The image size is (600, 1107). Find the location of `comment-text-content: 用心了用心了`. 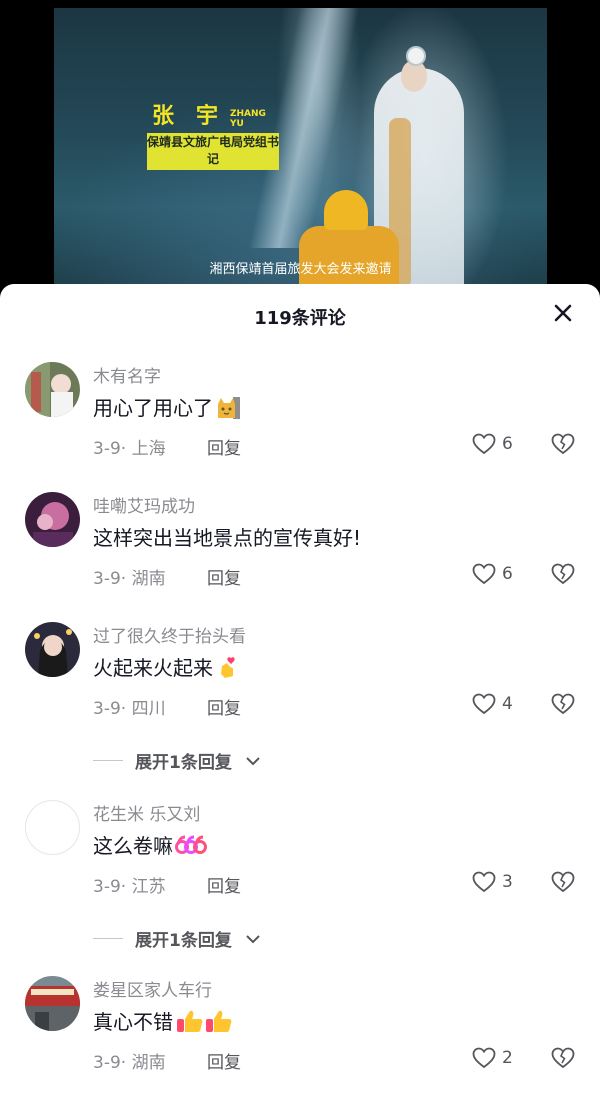

comment-text-content: 用心了用心了 is located at coordinates (153, 408).